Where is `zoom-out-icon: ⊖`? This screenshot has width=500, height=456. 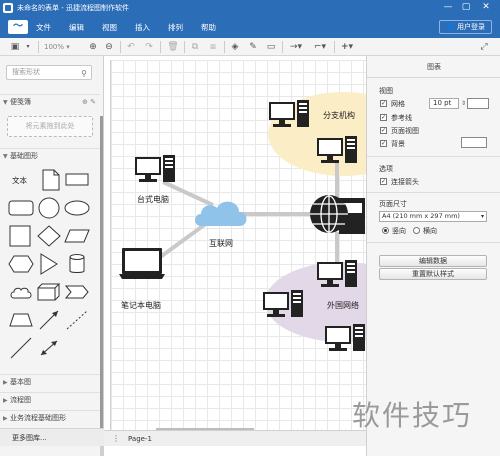
zoom-out-icon: ⊖ is located at coordinates (109, 47).